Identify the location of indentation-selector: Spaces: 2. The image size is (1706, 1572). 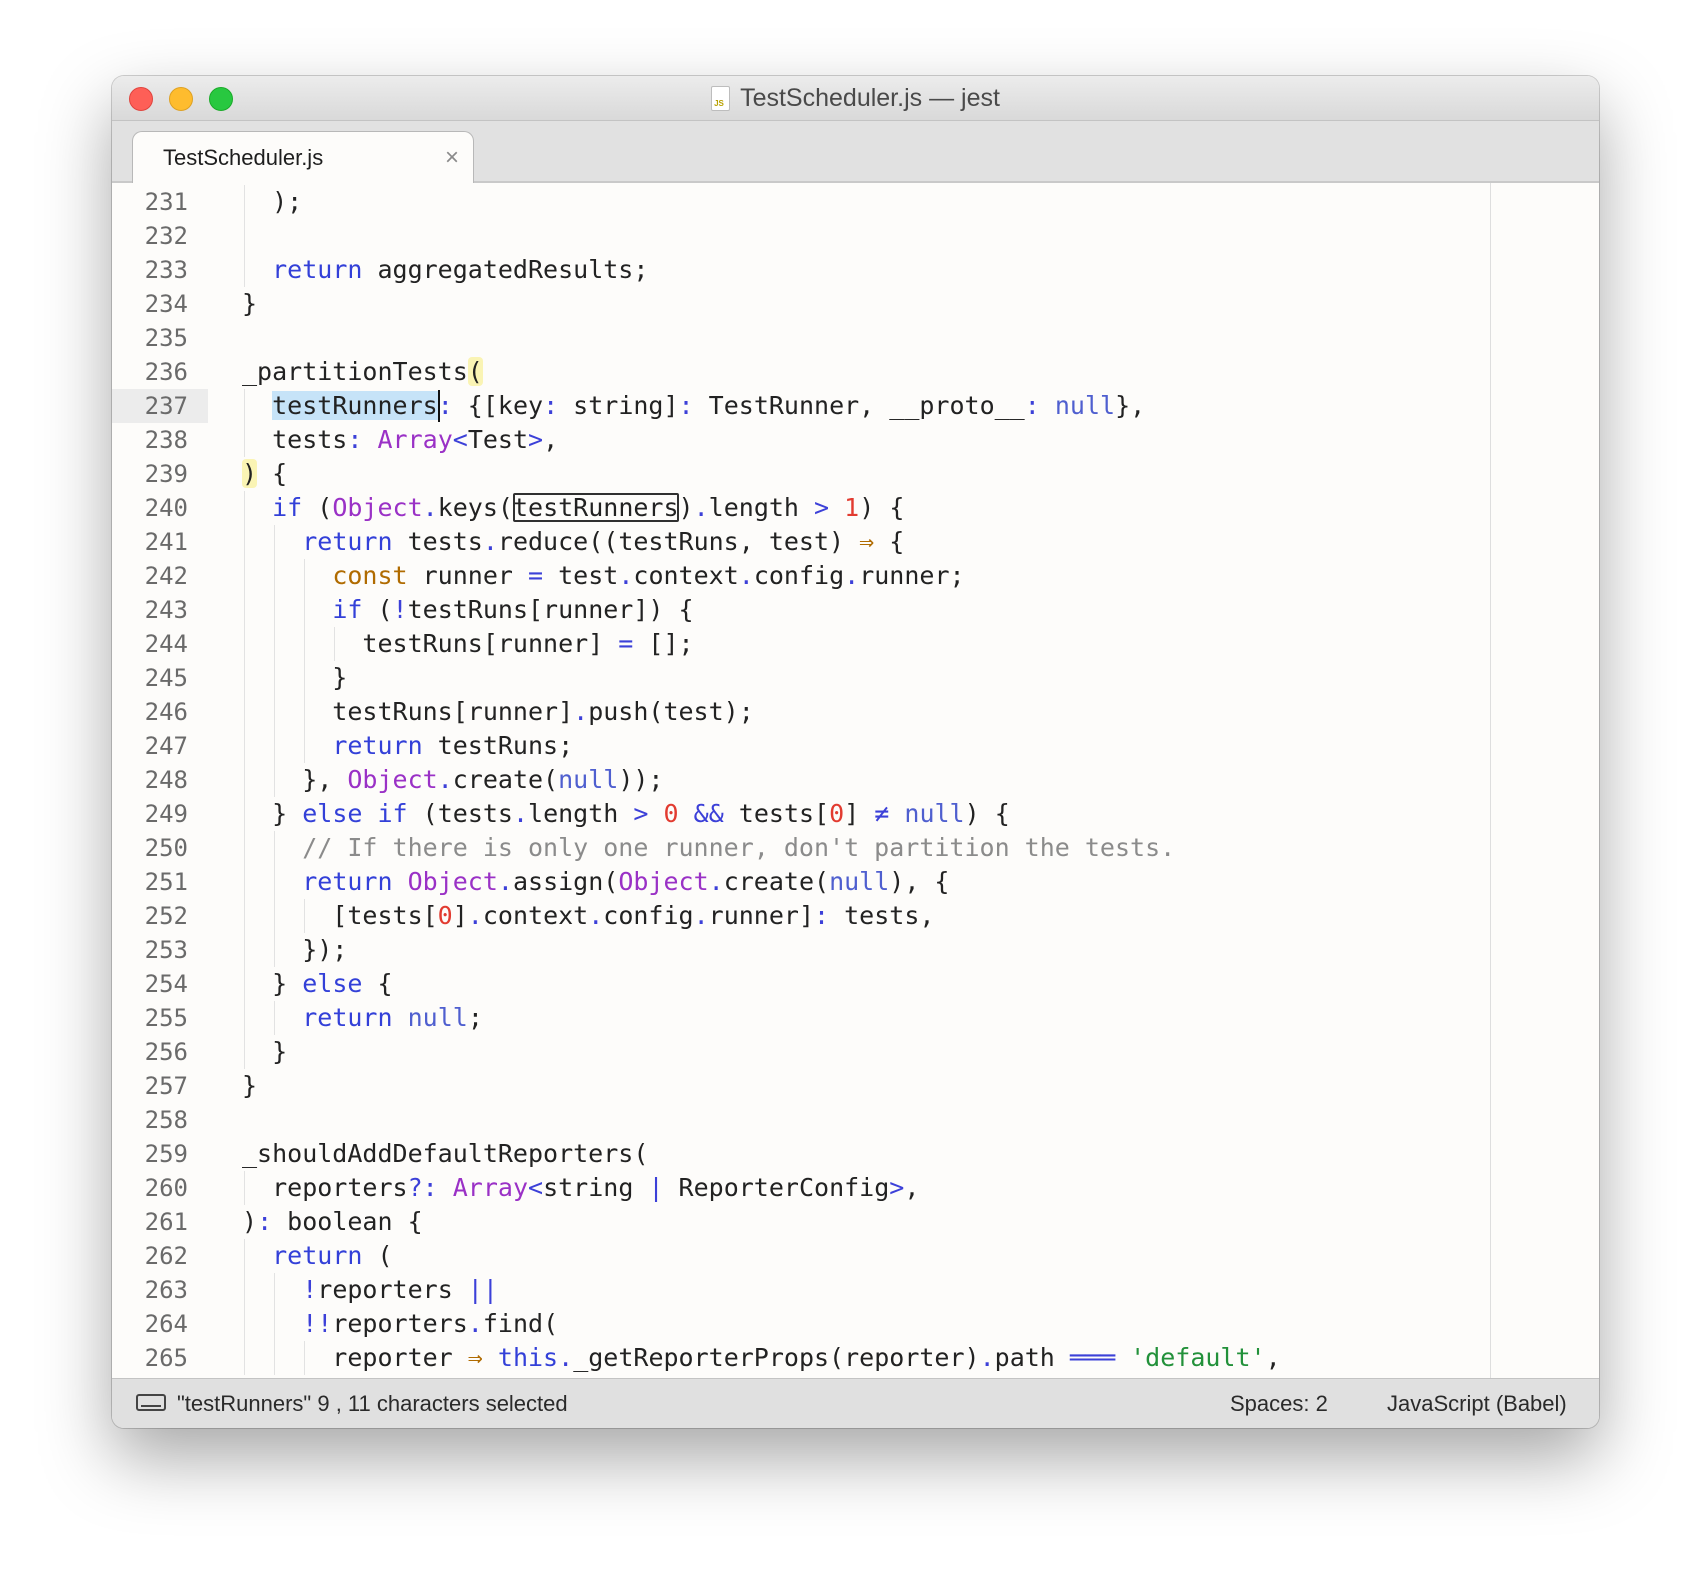
(1279, 1404).